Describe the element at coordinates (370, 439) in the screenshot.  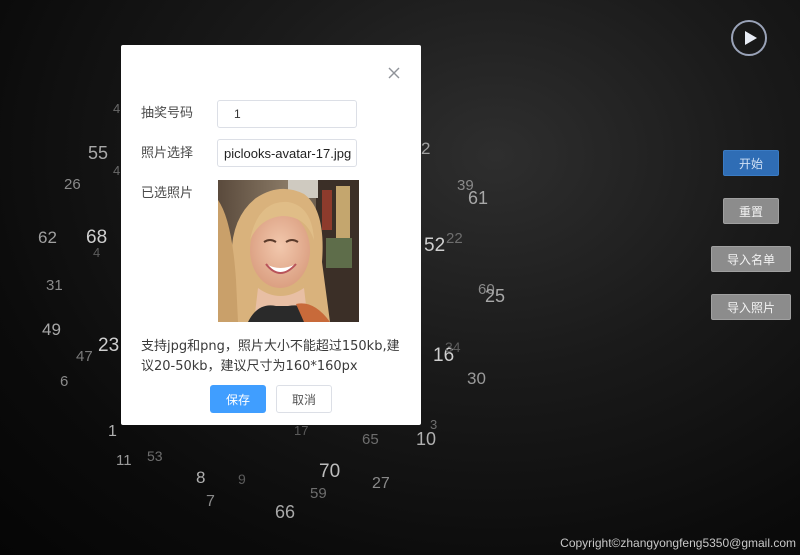
I see `lottery-number: 65` at that location.